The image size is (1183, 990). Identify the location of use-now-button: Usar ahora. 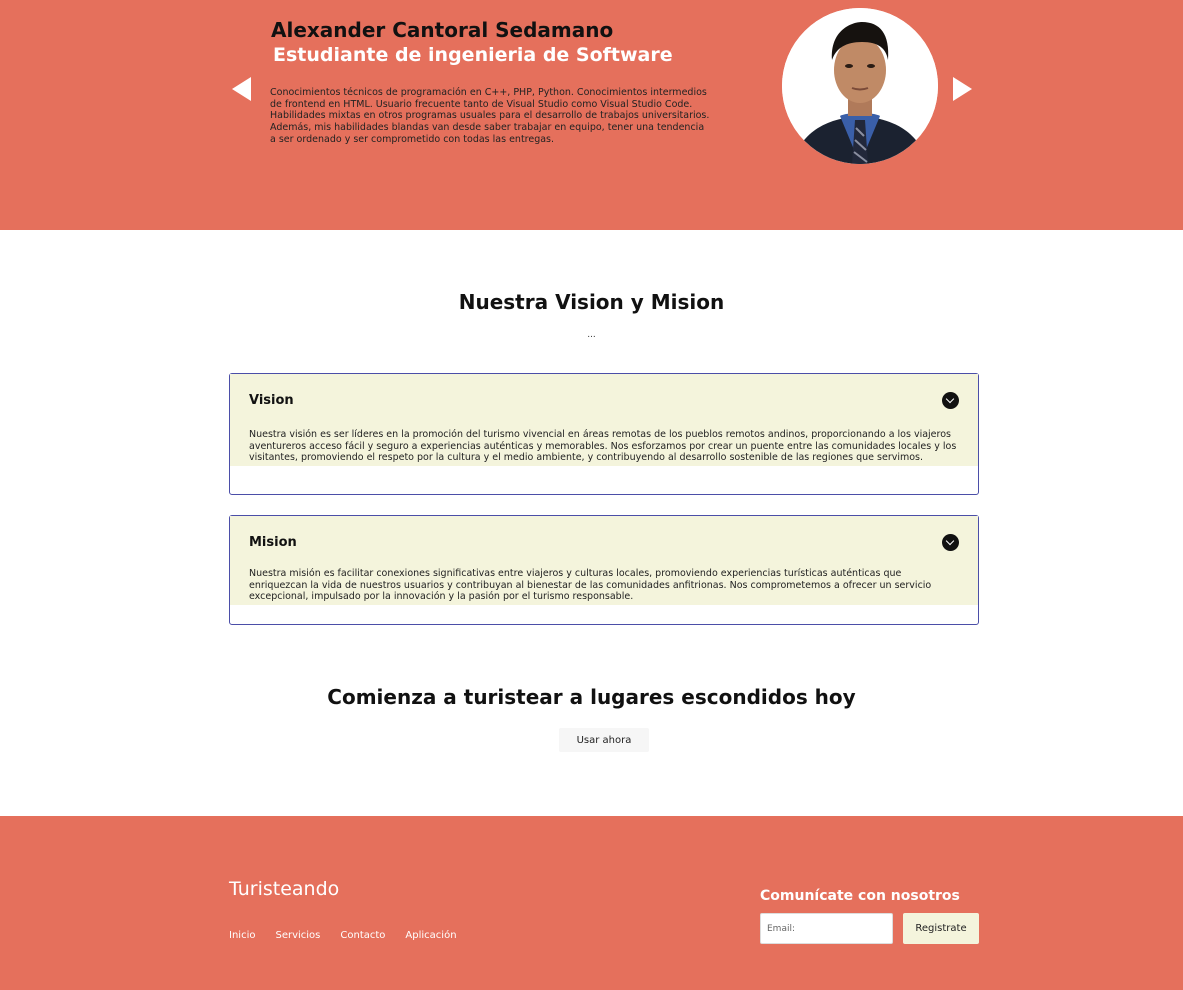
(604, 740).